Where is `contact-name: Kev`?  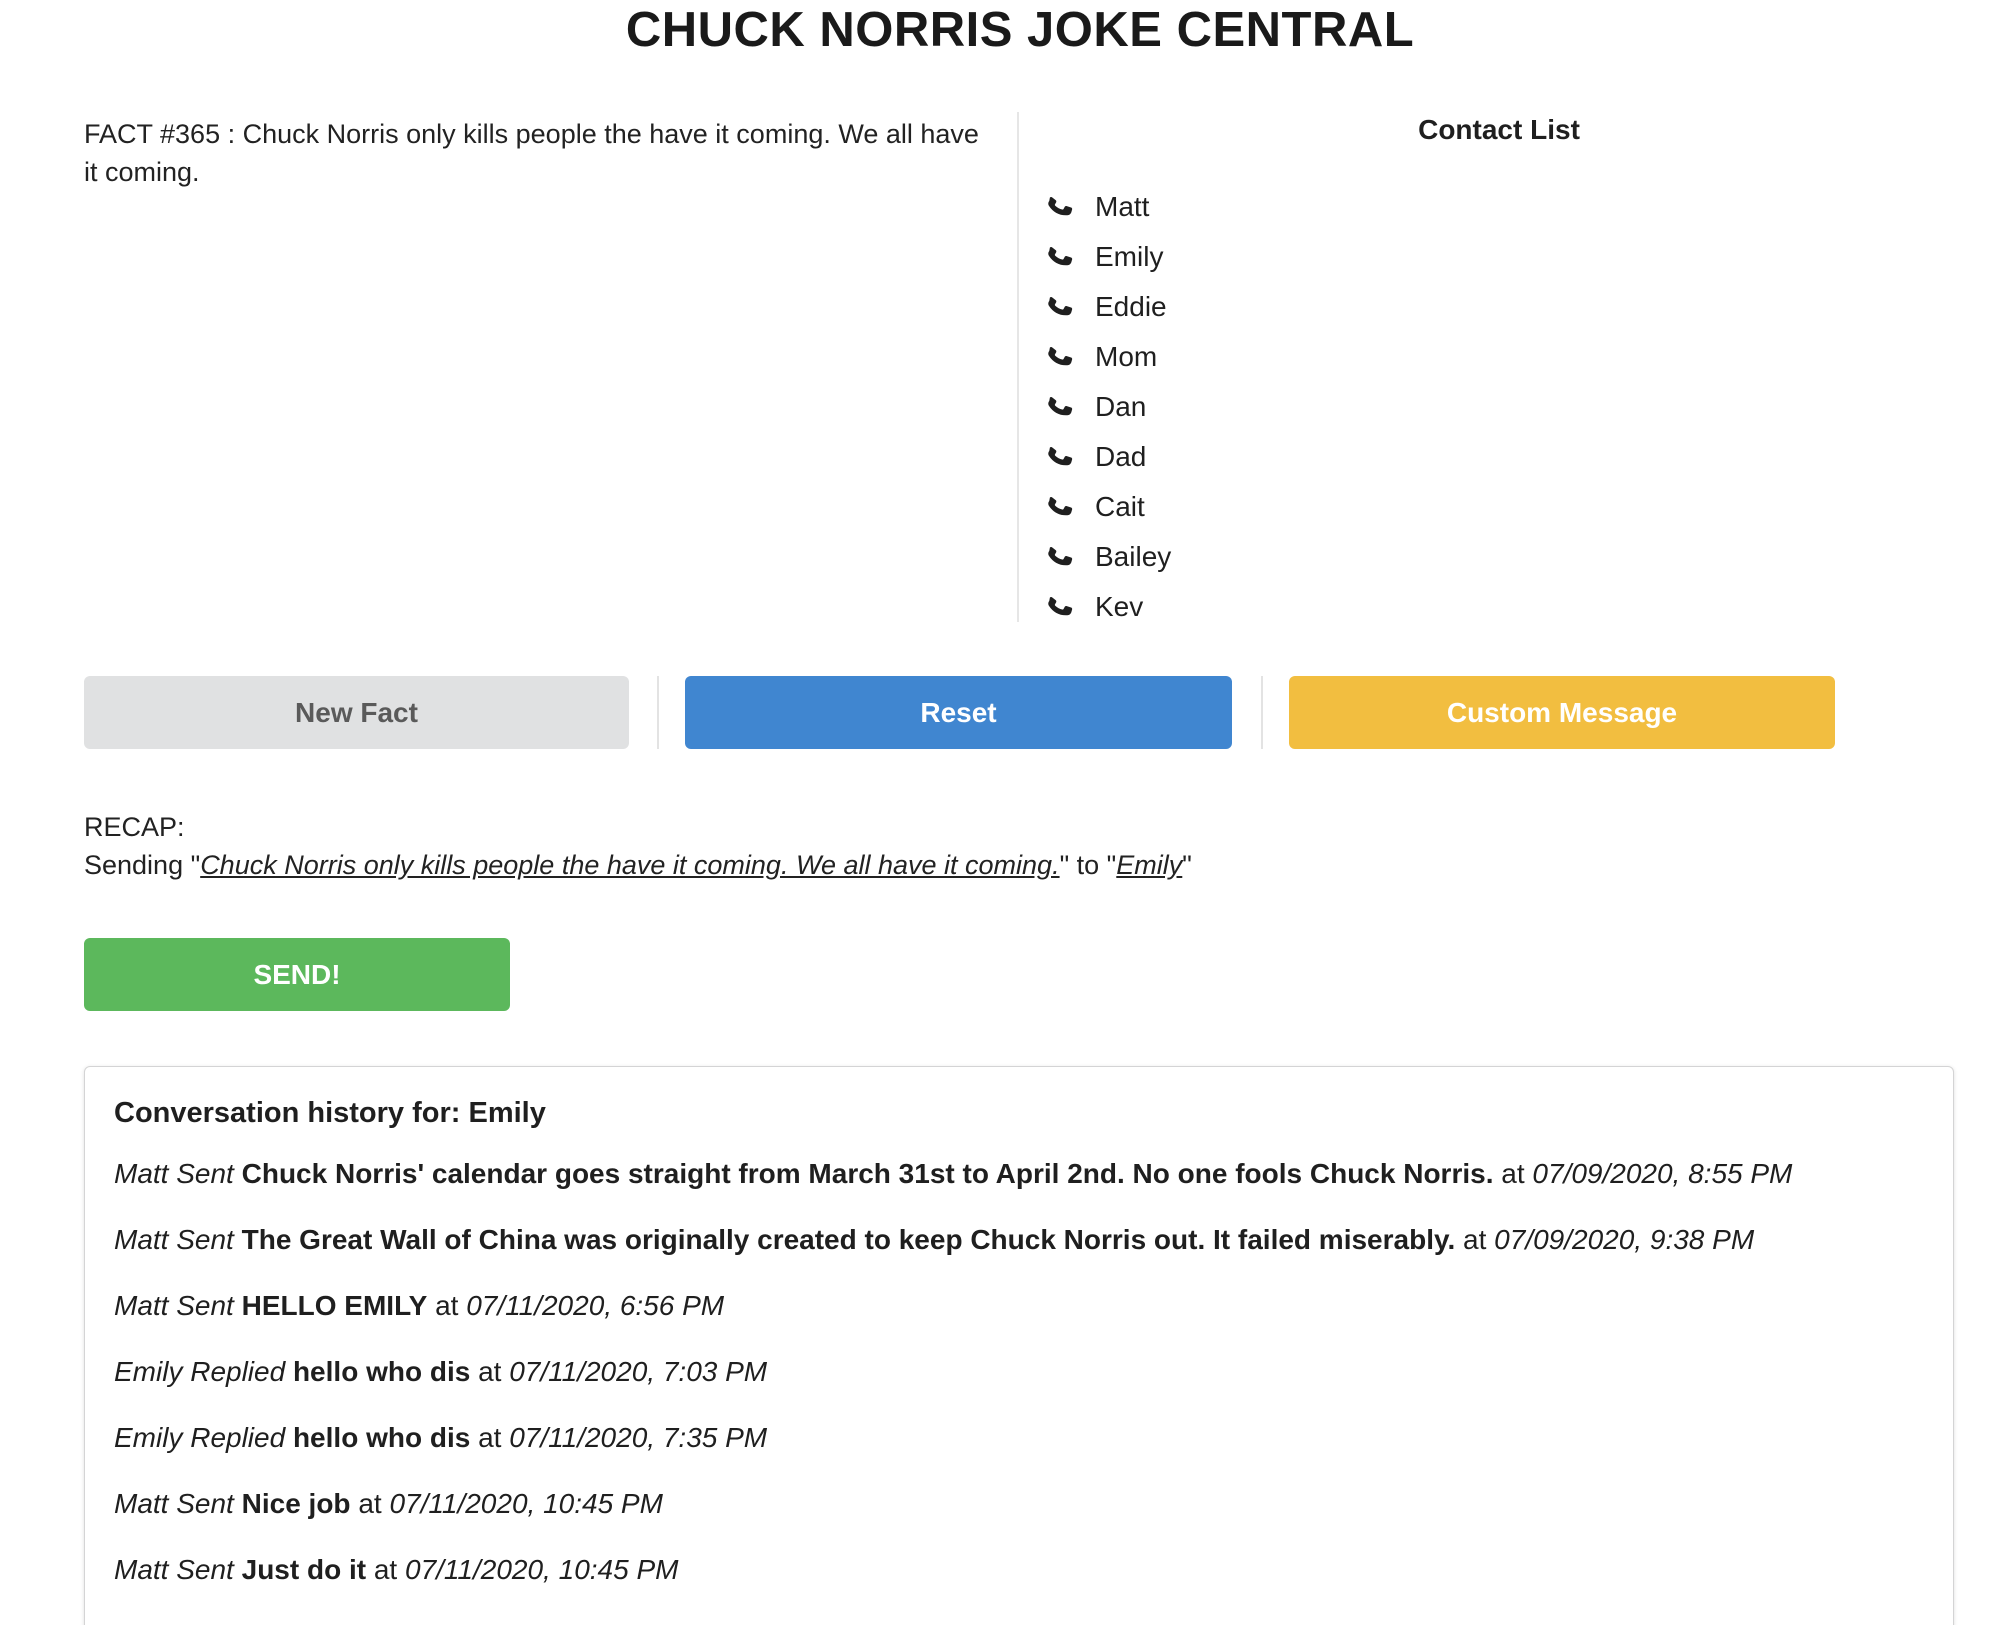
contact-name: Kev is located at coordinates (1119, 606).